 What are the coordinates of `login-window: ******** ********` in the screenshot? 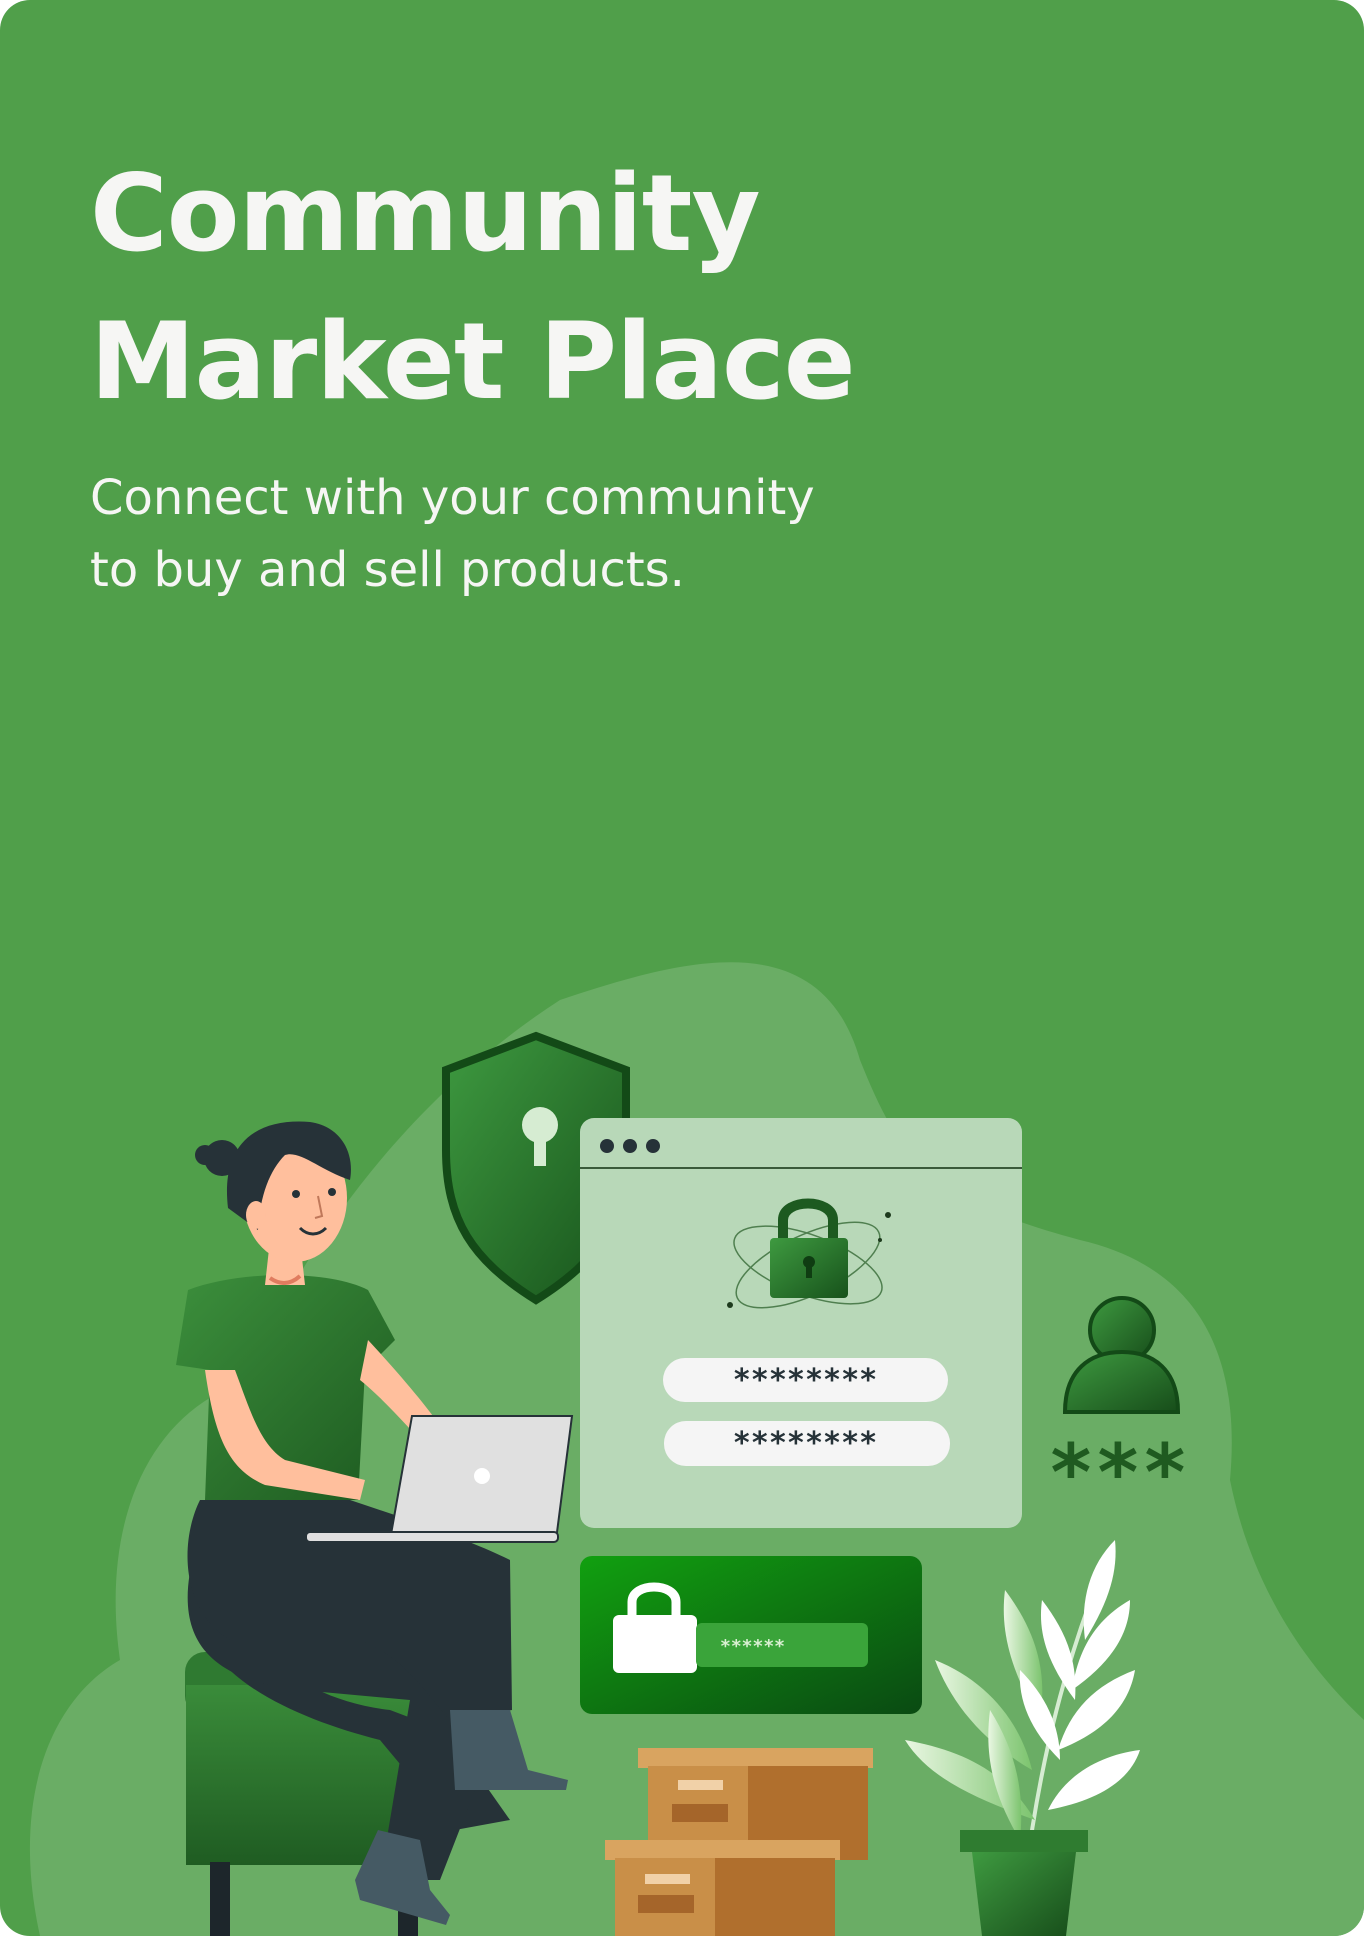 It's located at (801, 1323).